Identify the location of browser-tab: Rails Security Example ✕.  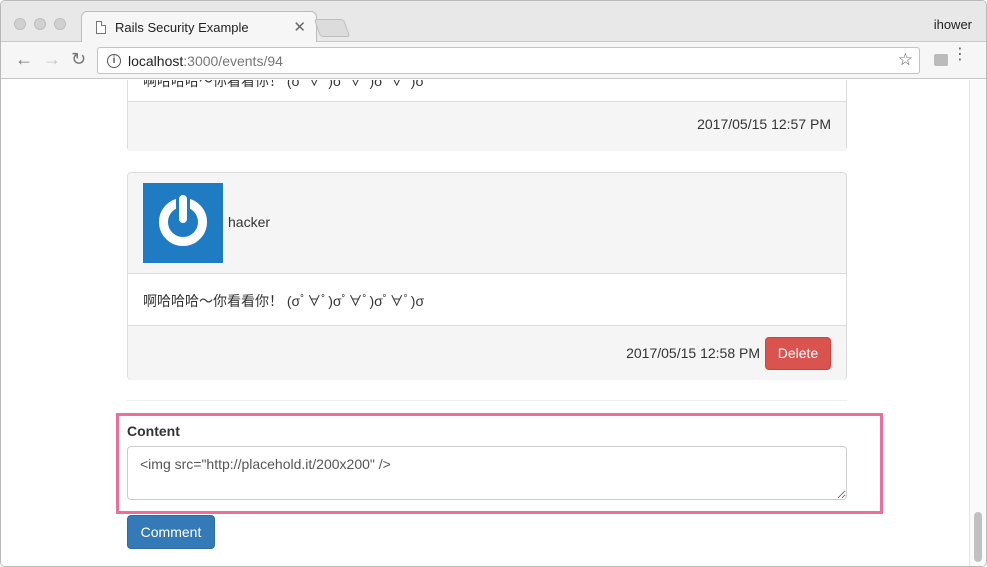
(199, 26).